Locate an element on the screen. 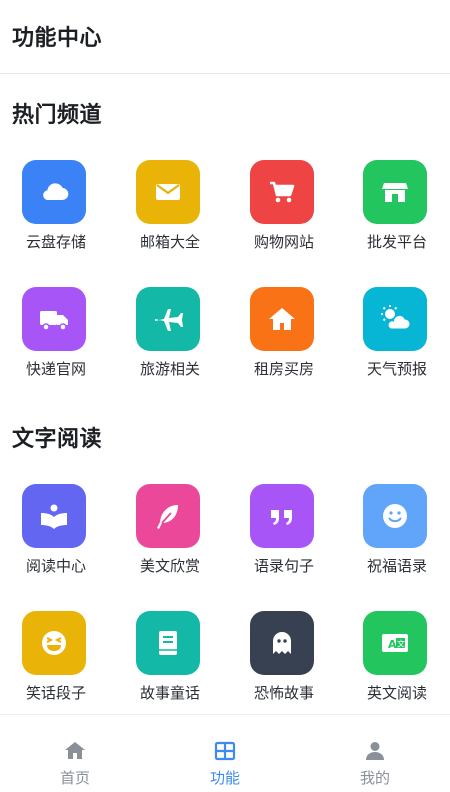  feather-icon is located at coordinates (168, 516).